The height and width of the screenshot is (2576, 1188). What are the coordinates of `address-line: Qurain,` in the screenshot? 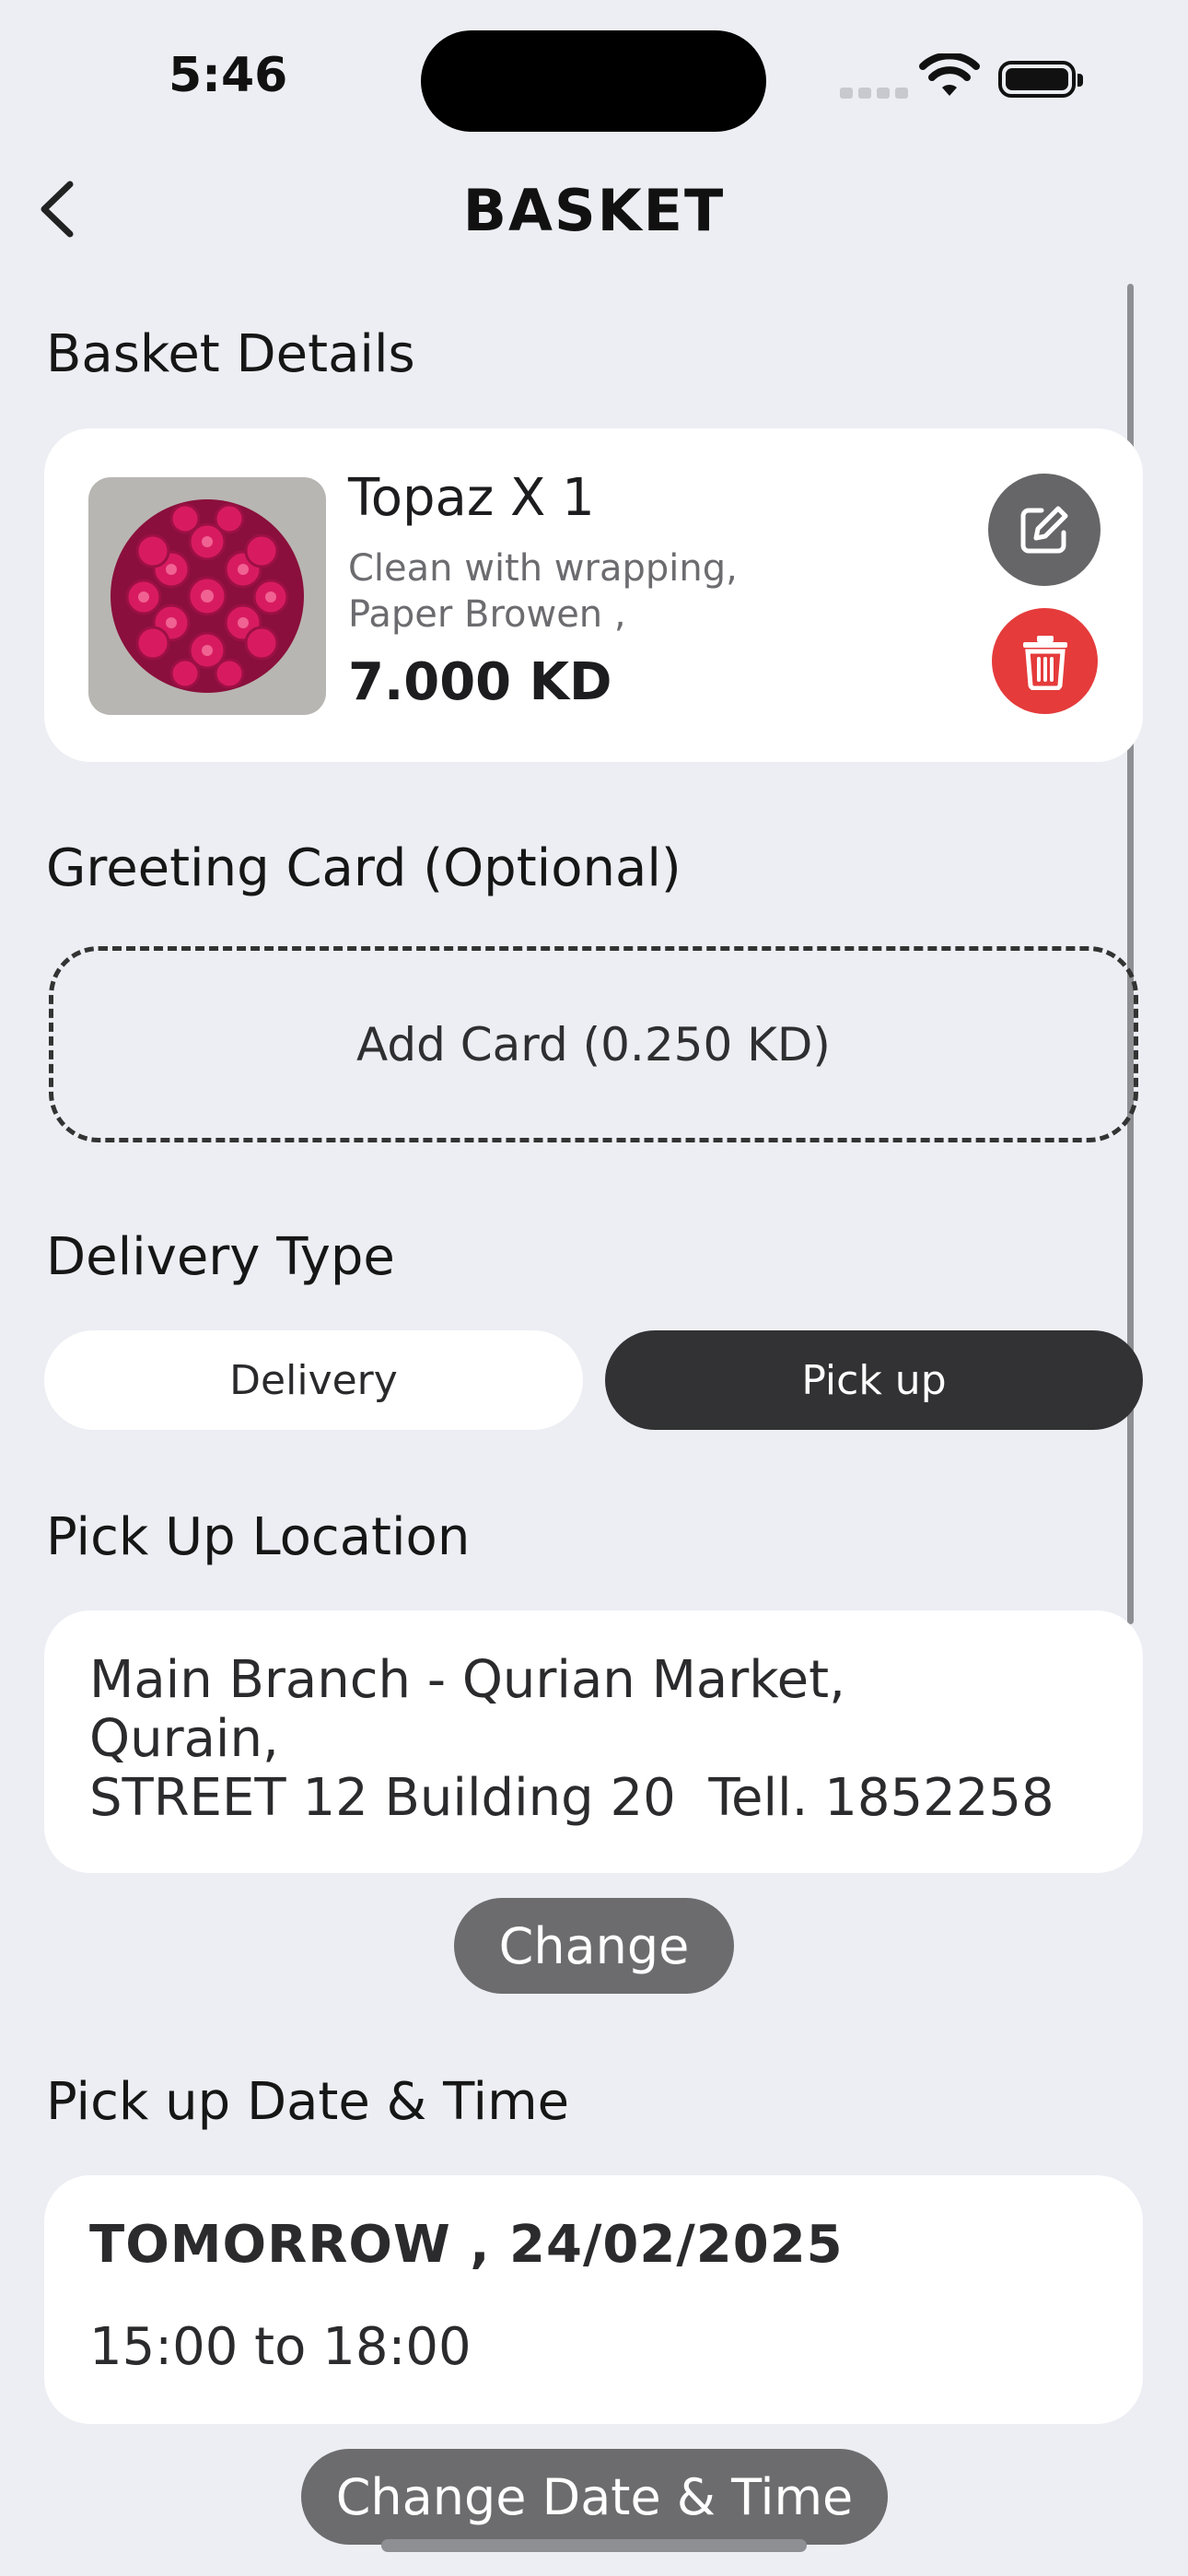 It's located at (184, 1739).